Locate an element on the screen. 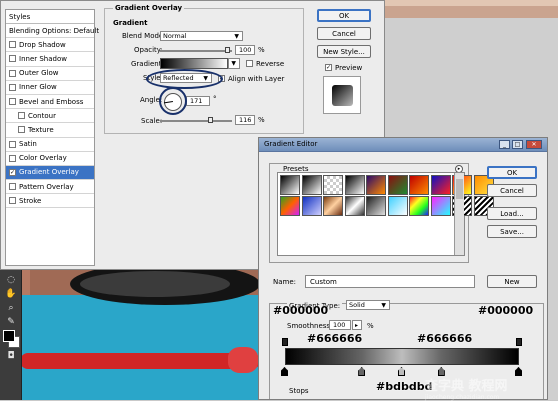 This screenshot has height=401, width=558. opacity-stop-right is located at coordinates (519, 342).